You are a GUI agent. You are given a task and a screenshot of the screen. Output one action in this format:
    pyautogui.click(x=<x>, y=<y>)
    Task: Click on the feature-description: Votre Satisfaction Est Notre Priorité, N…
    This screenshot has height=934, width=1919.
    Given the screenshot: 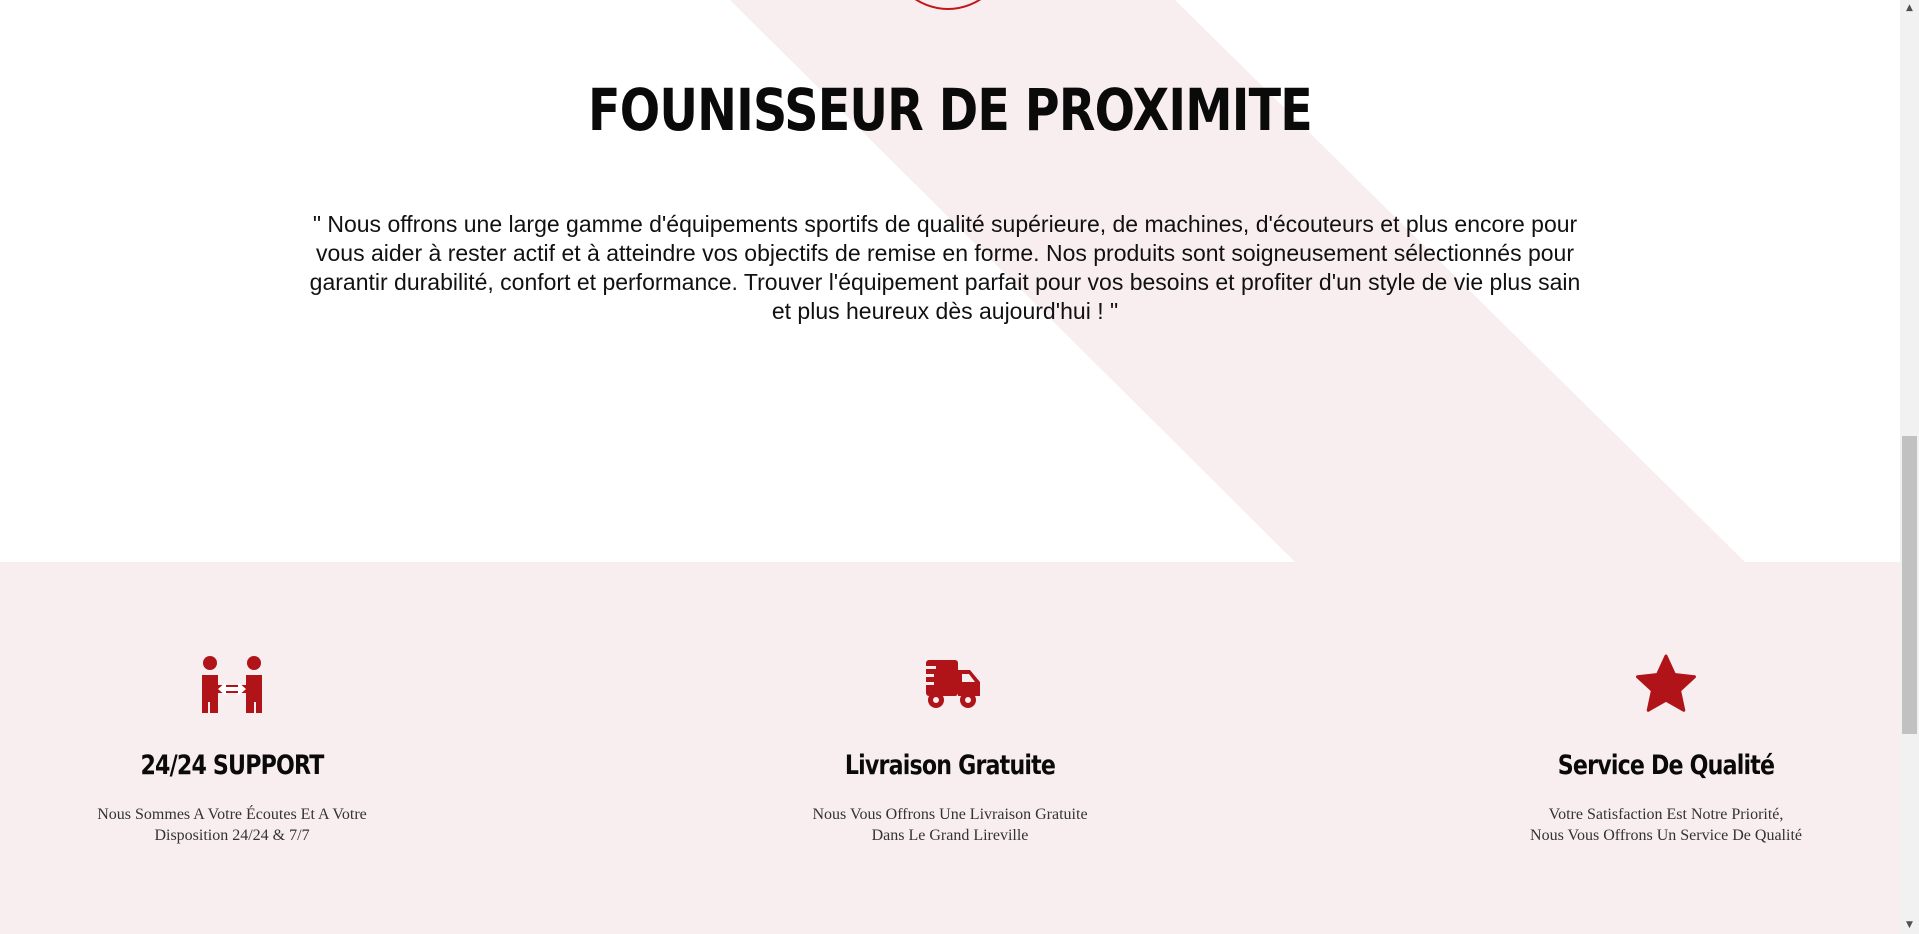 What is the action you would take?
    pyautogui.click(x=1643, y=825)
    